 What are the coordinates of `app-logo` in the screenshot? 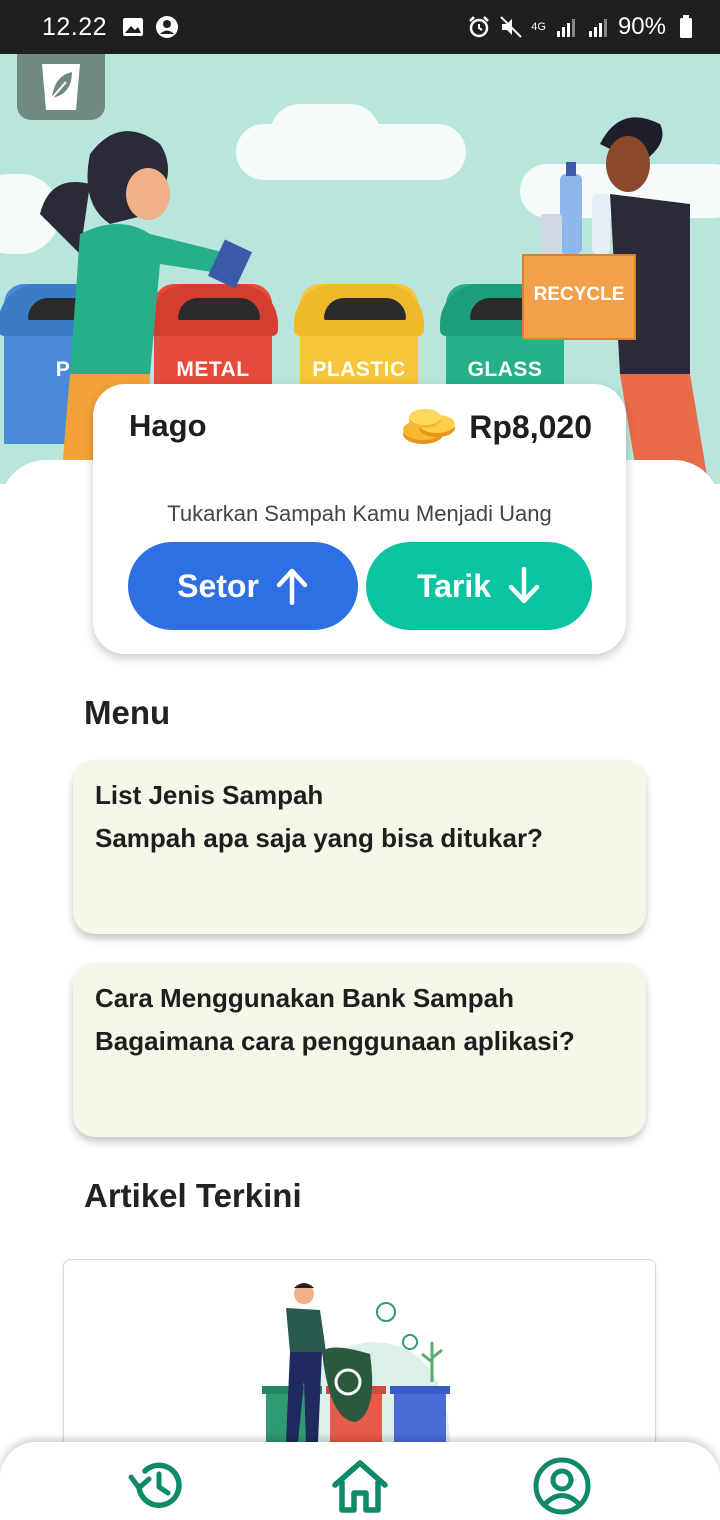 It's located at (61, 87).